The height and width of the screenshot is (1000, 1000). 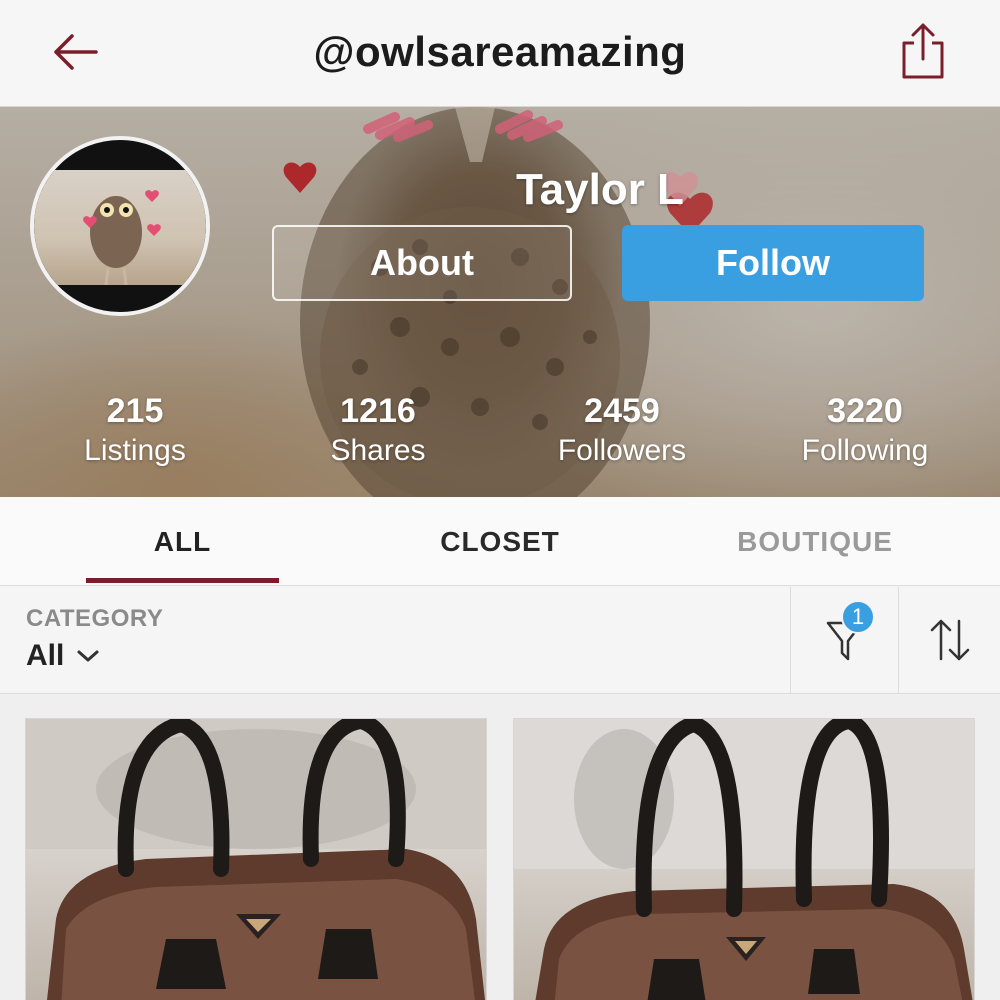 I want to click on profile-name: Taylor L, so click(x=600, y=189).